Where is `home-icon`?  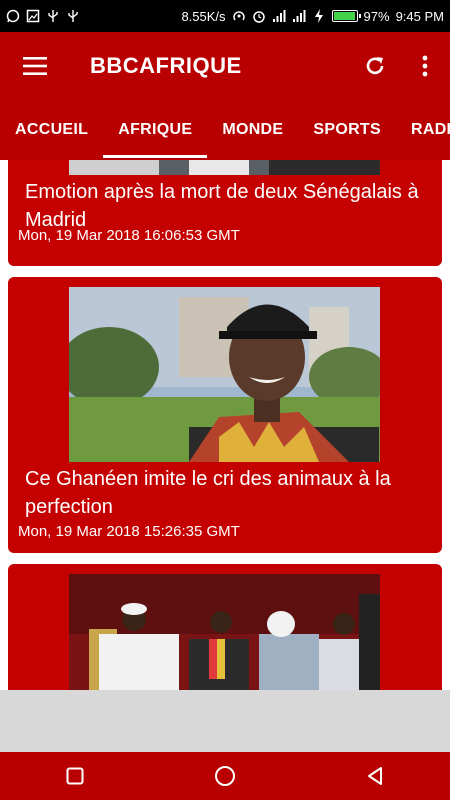 home-icon is located at coordinates (225, 776).